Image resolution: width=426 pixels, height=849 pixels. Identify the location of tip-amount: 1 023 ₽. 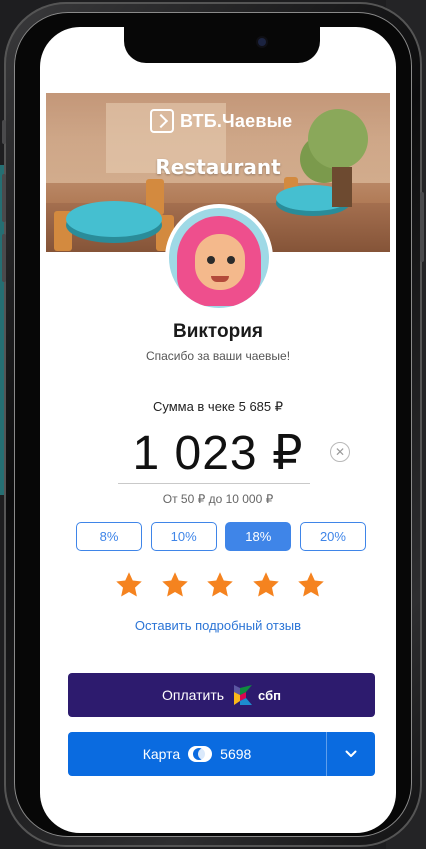
(218, 453).